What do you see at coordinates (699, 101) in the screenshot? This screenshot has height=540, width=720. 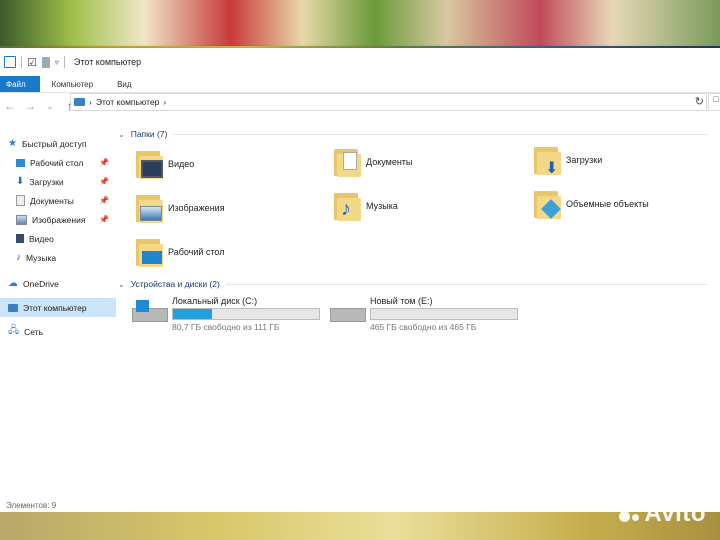 I see `refresh-icon: ↻` at bounding box center [699, 101].